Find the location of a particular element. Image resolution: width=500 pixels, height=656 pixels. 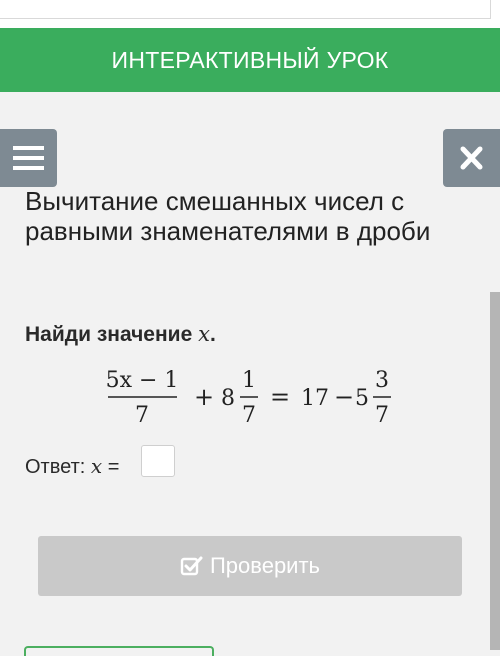

check-button: Проверить is located at coordinates (250, 566).